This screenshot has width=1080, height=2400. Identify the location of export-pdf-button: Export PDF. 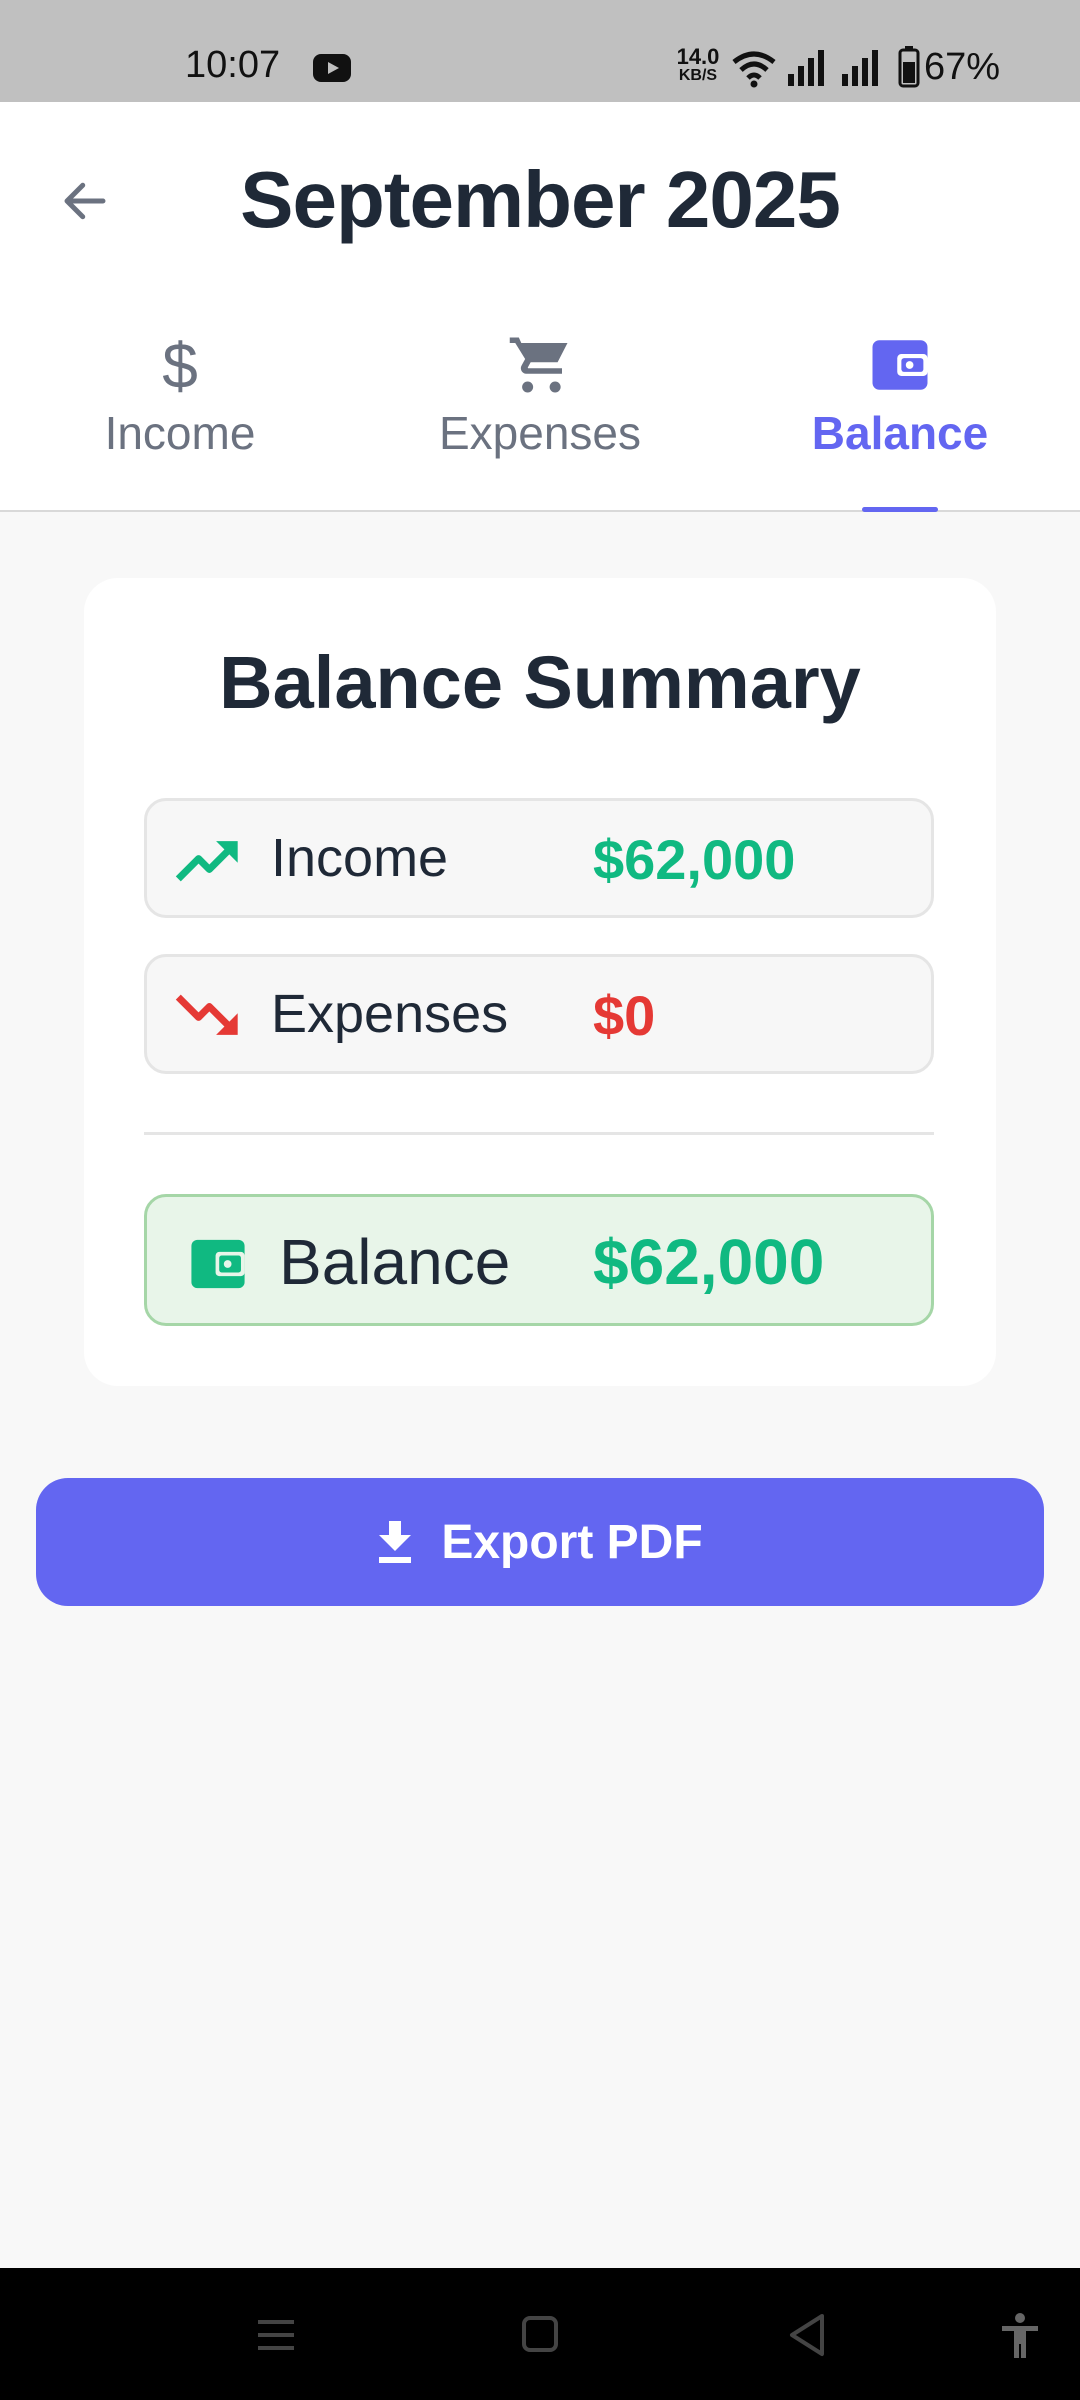
(540, 1542).